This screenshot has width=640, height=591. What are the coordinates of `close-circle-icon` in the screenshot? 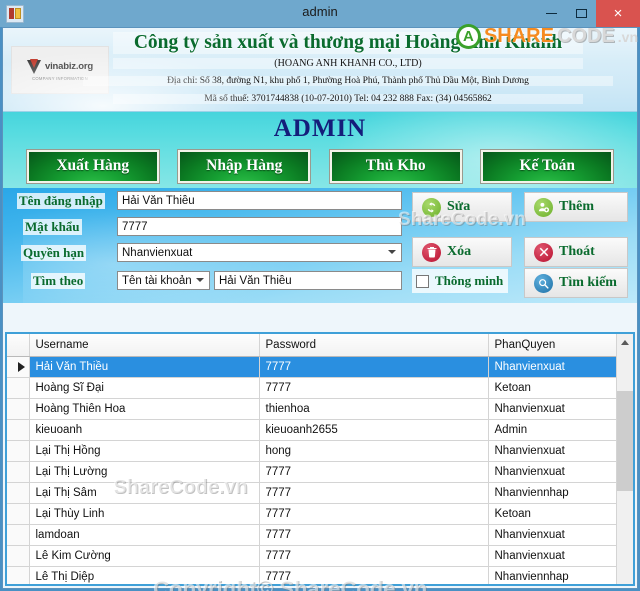 It's located at (543, 252).